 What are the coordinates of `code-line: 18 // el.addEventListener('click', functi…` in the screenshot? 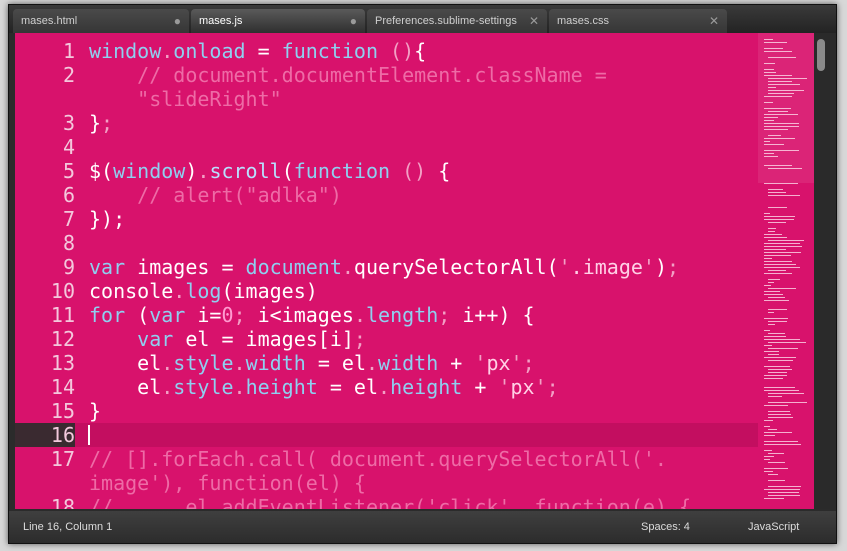 It's located at (386, 502).